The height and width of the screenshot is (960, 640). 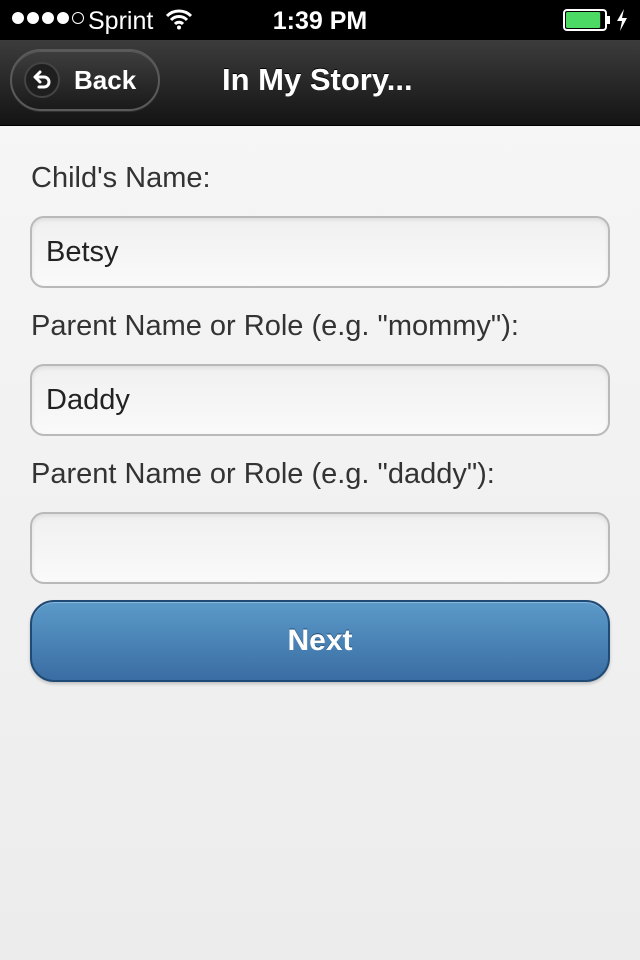 What do you see at coordinates (587, 23) in the screenshot?
I see `battery-icon` at bounding box center [587, 23].